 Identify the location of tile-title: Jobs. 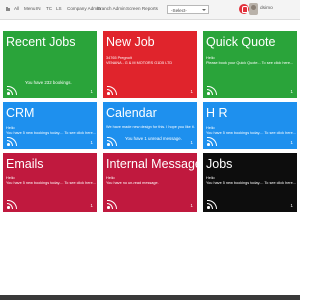
(219, 164).